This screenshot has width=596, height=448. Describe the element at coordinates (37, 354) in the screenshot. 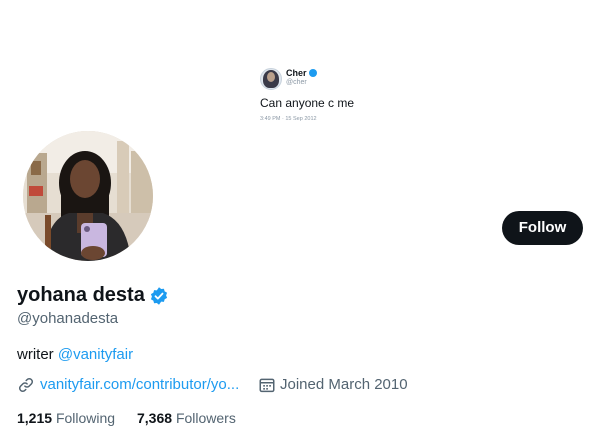

I see `bio-text: writer` at that location.